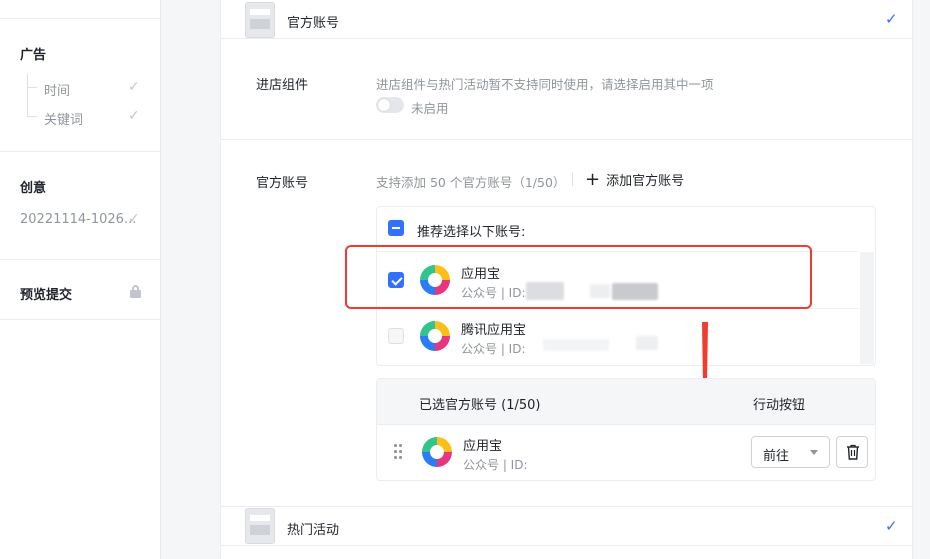 Image resolution: width=930 pixels, height=559 pixels. Describe the element at coordinates (867, 308) in the screenshot. I see `scrollbar` at that location.